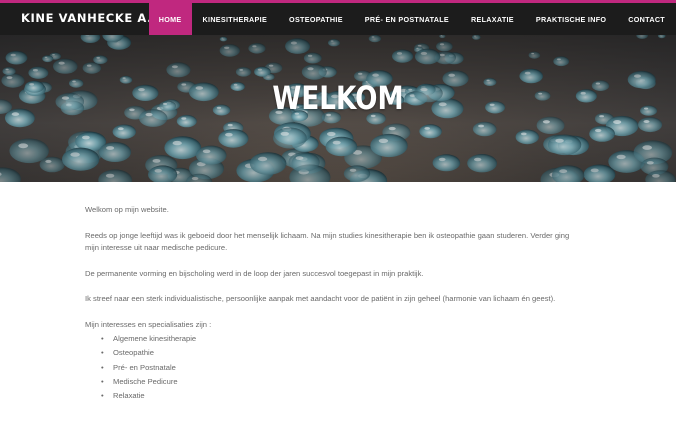 The width and height of the screenshot is (676, 422). What do you see at coordinates (338, 98) in the screenshot?
I see `page-title: WELKOM` at bounding box center [338, 98].